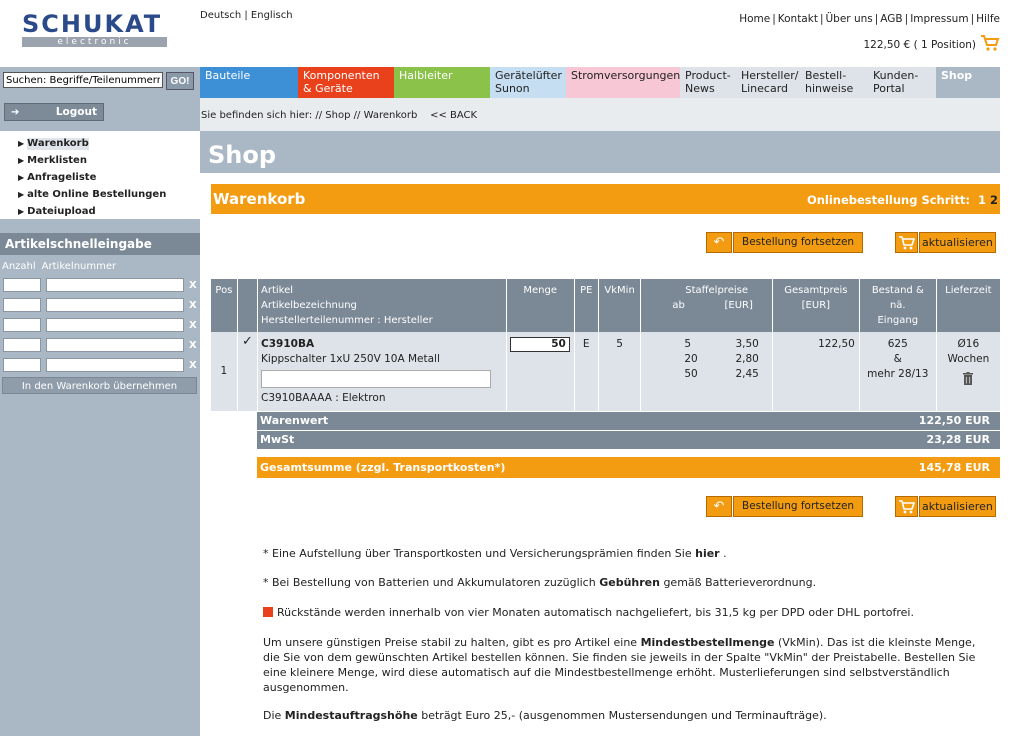  I want to click on update-cart-icon-bottom, so click(906, 506).